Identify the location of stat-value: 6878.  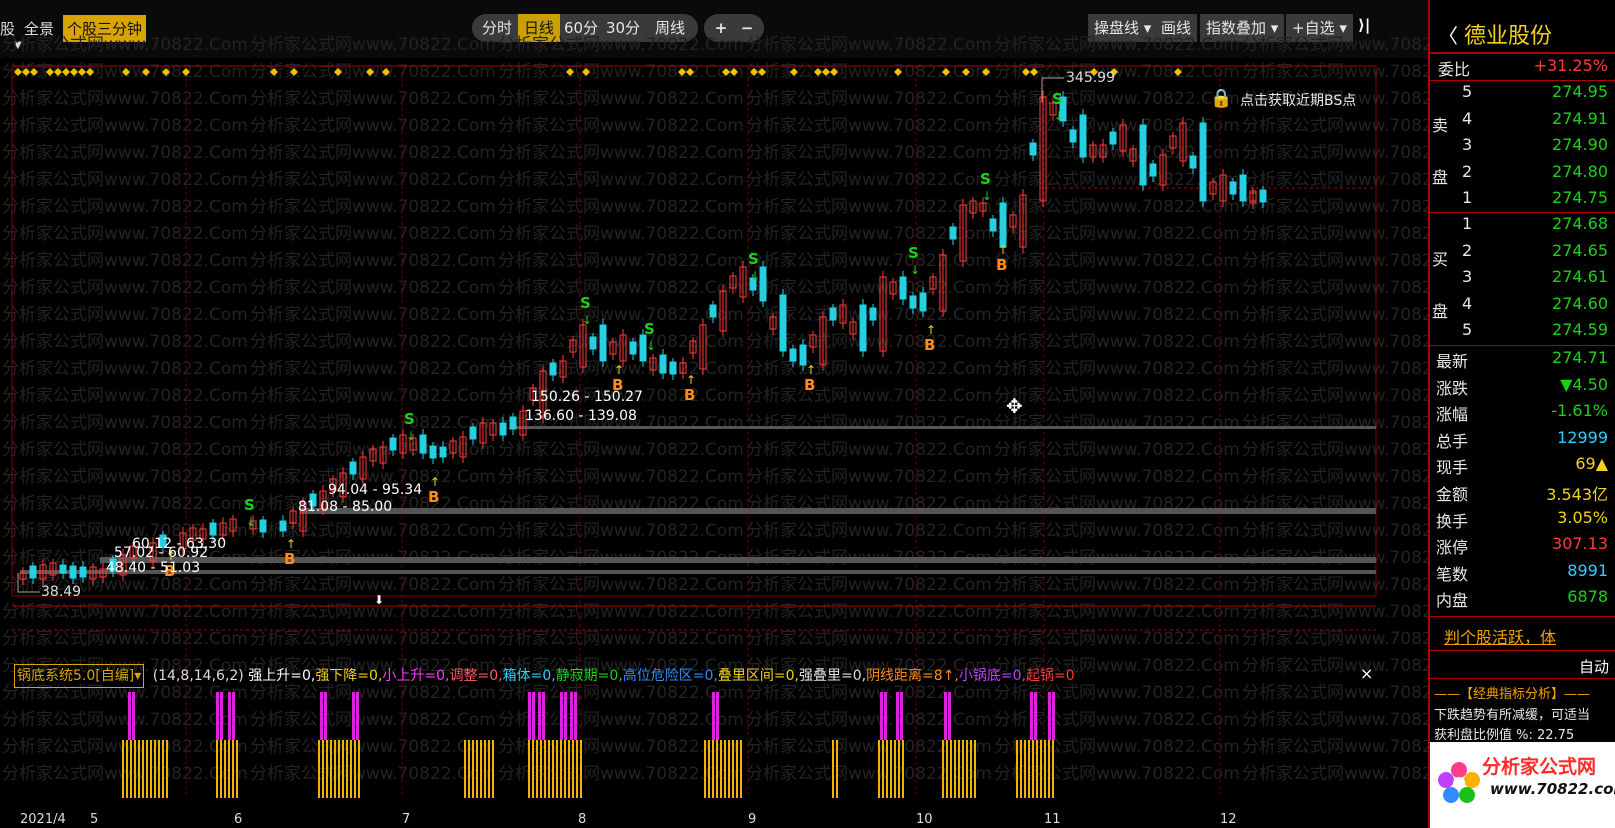
(1587, 597).